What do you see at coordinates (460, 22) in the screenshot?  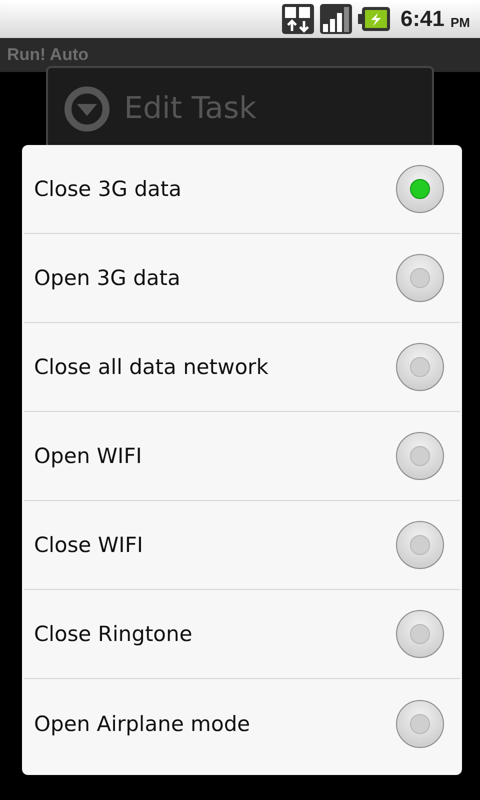 I see `clock-period: PM` at bounding box center [460, 22].